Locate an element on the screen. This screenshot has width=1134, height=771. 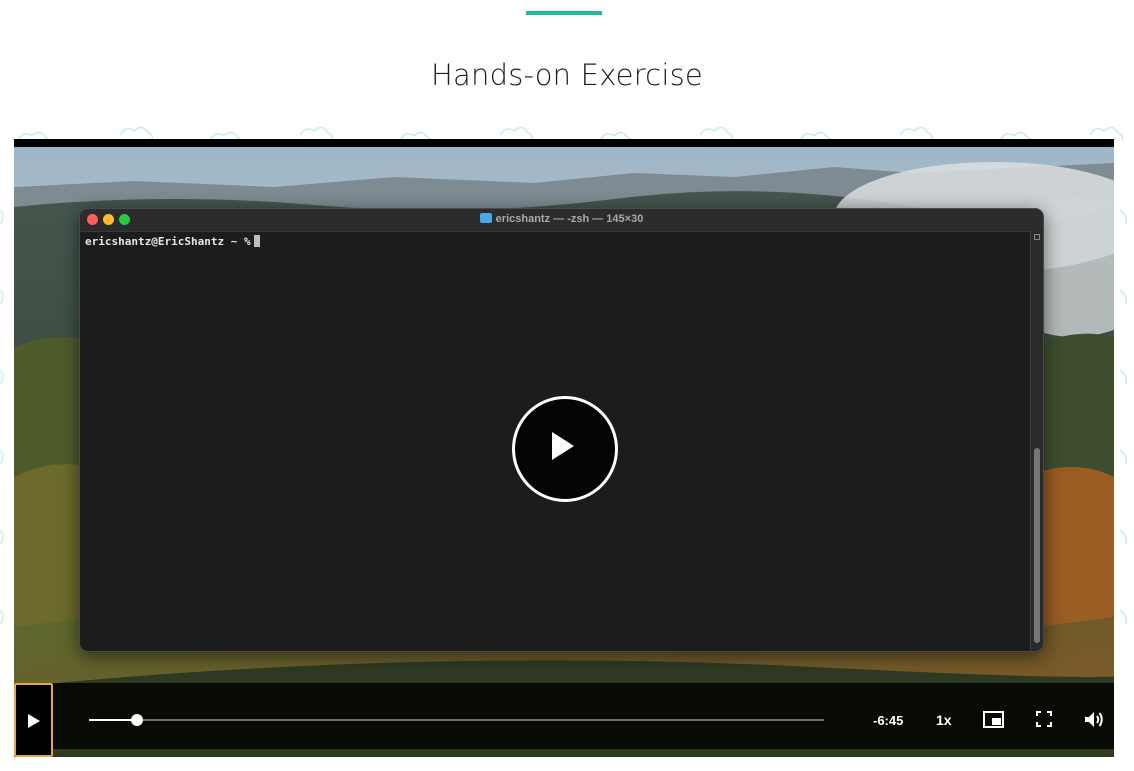
playback-speed-button: 1x is located at coordinates (944, 720).